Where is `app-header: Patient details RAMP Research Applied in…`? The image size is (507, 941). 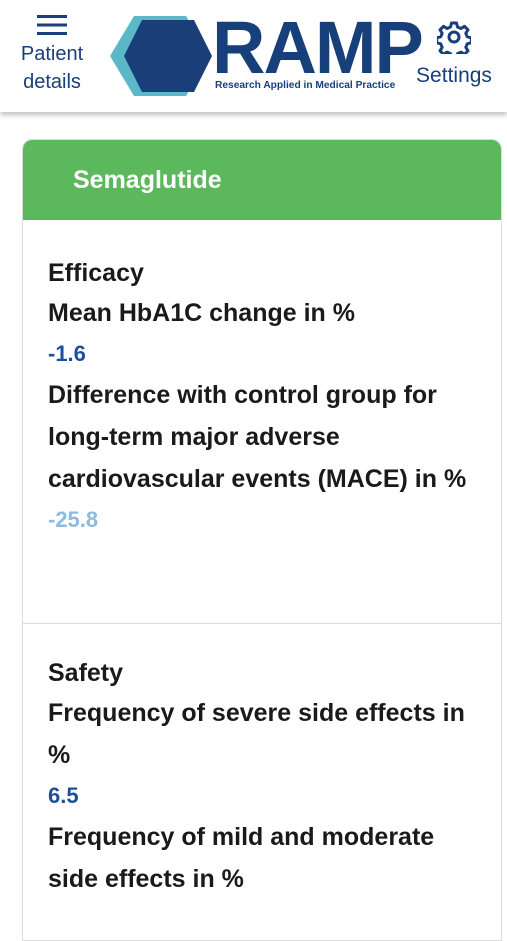
app-header: Patient details RAMP Research Applied in… is located at coordinates (253, 56).